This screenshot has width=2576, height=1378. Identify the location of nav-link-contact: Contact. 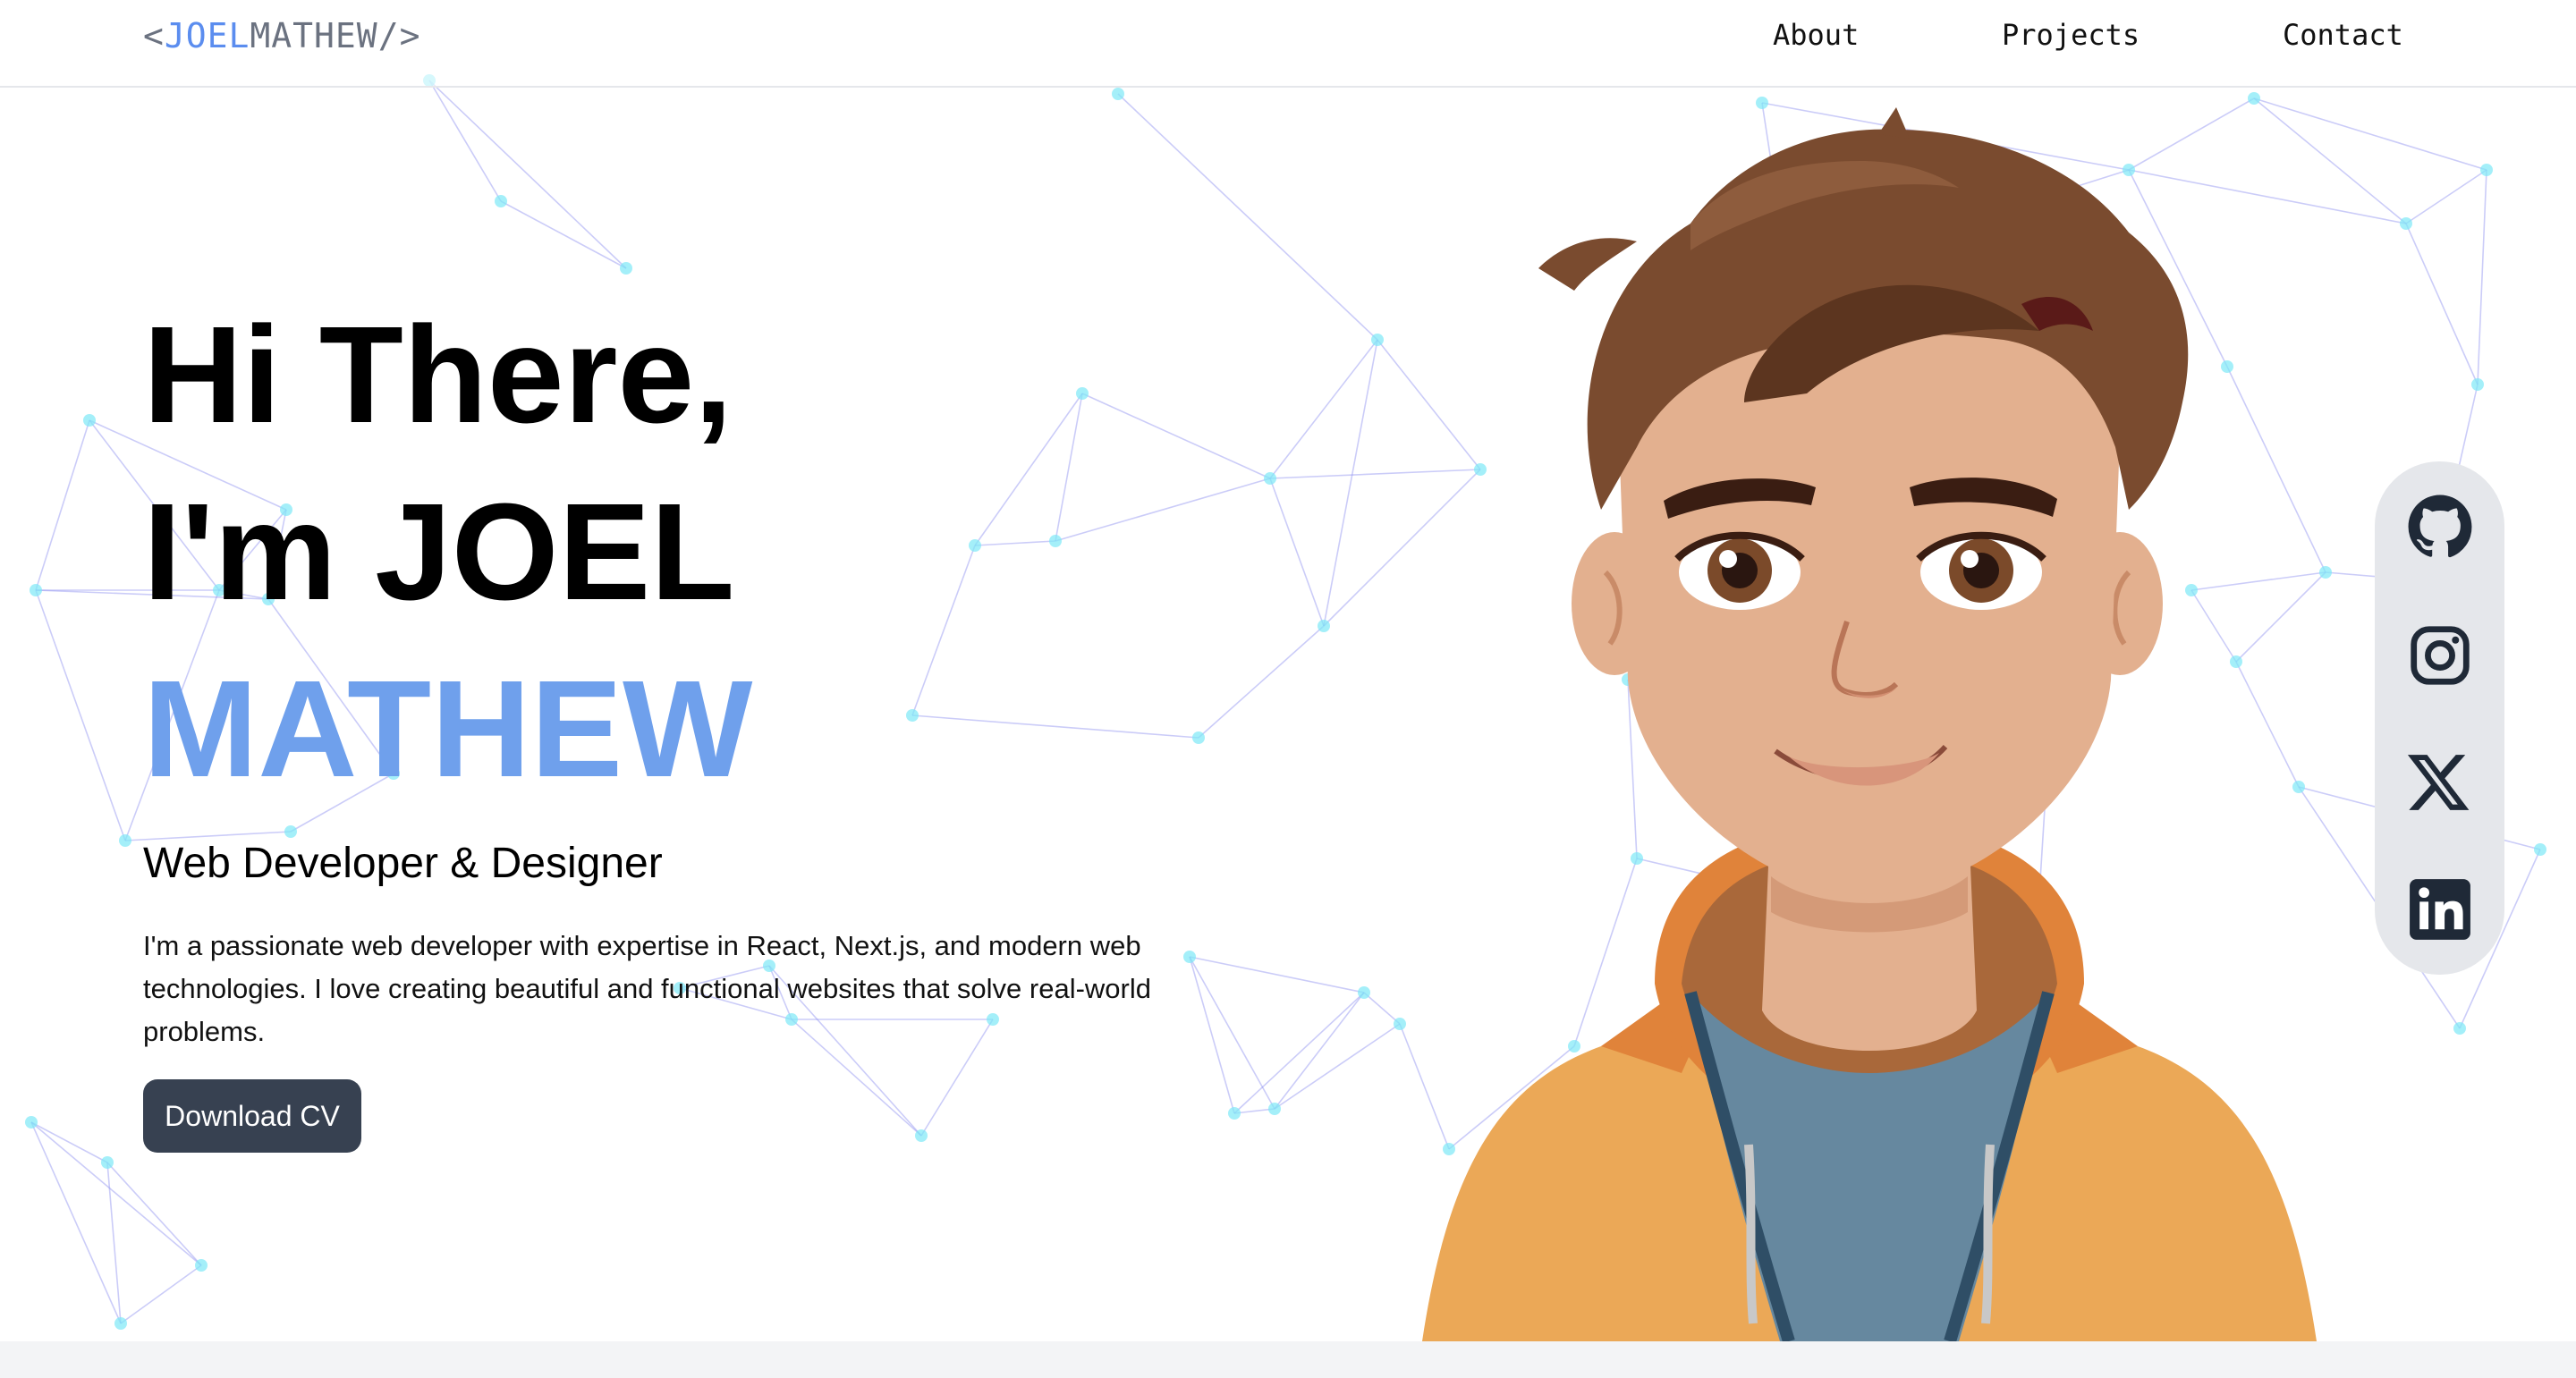
(2343, 35).